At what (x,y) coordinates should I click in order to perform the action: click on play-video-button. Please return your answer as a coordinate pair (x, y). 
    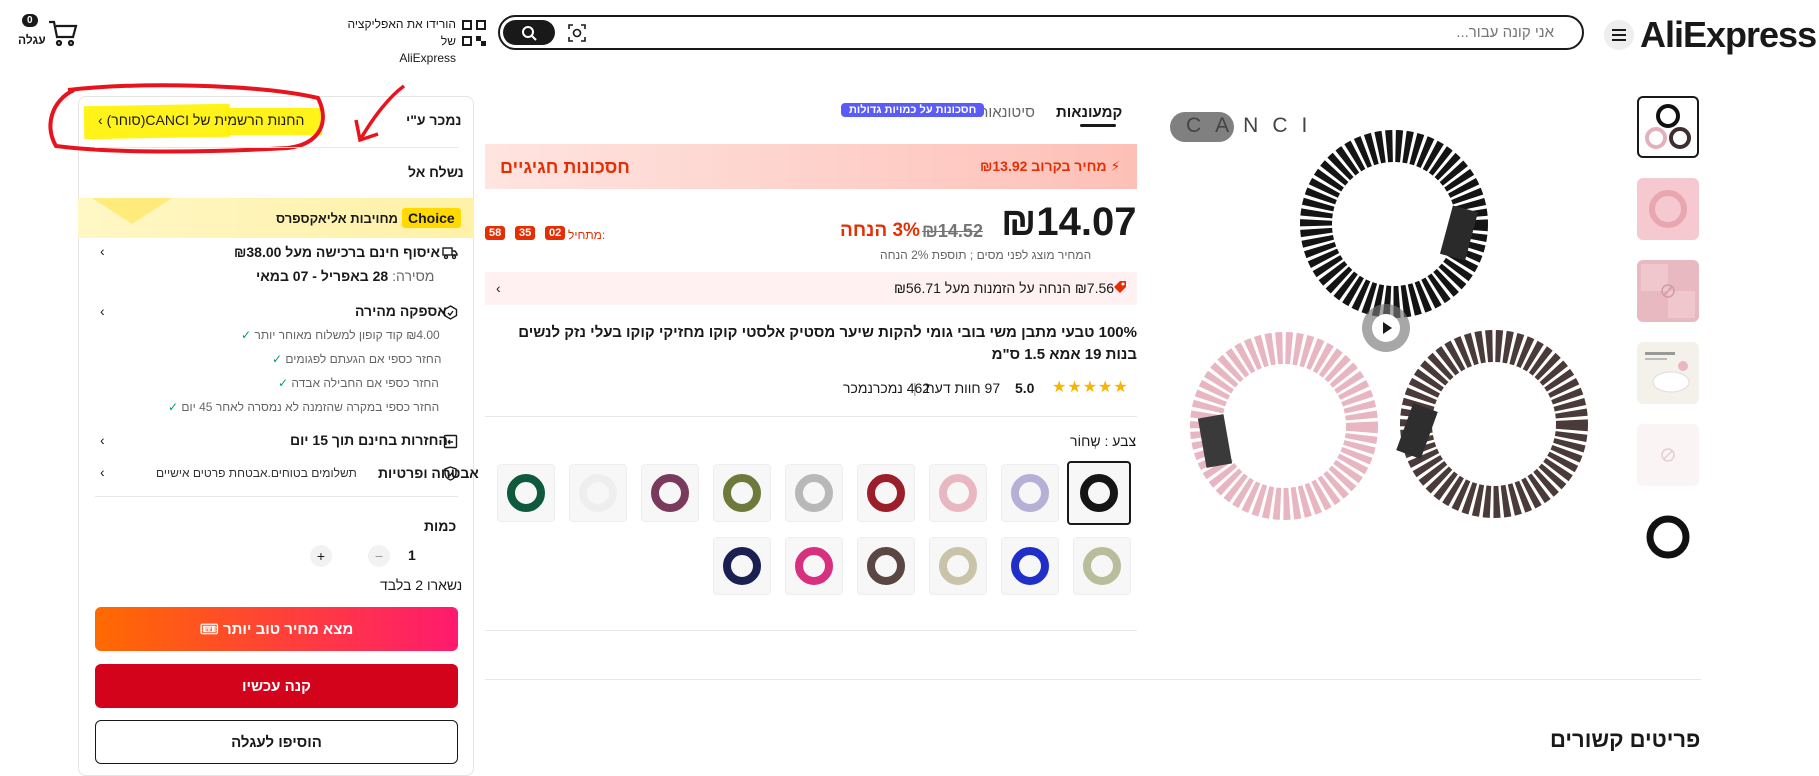
    Looking at the image, I should click on (1386, 328).